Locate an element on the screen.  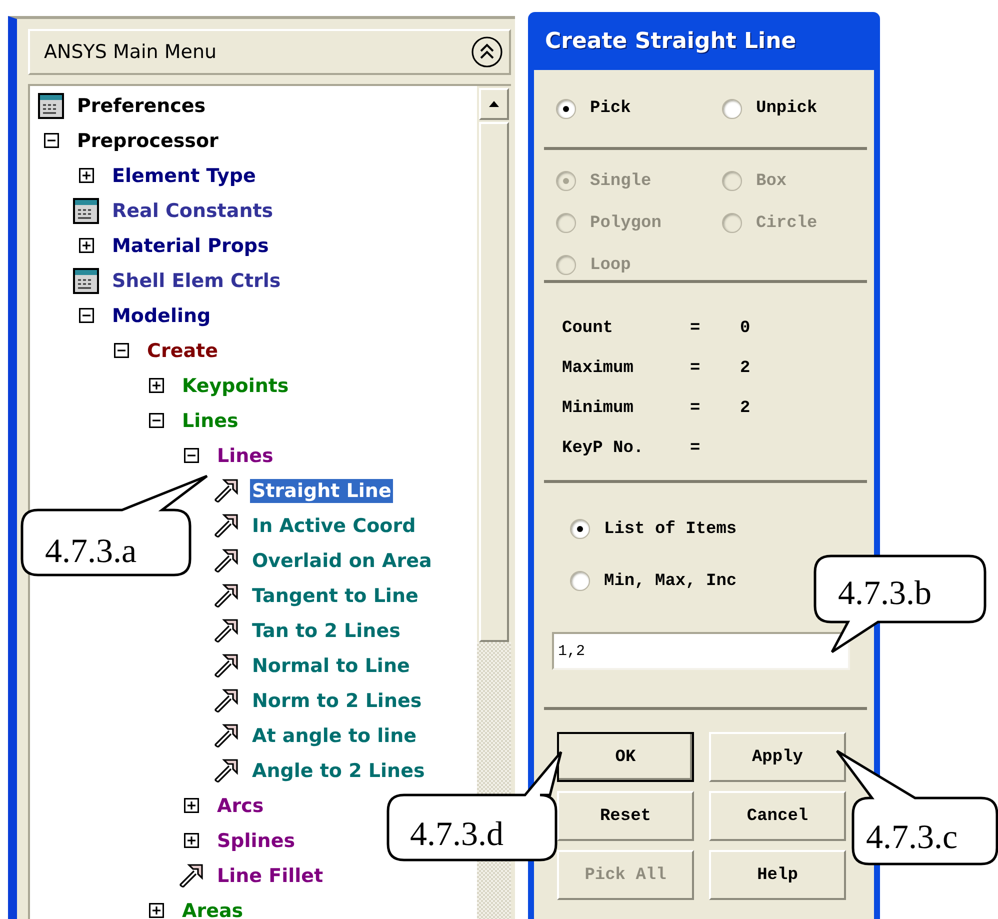
radio-label: Pick is located at coordinates (610, 108).